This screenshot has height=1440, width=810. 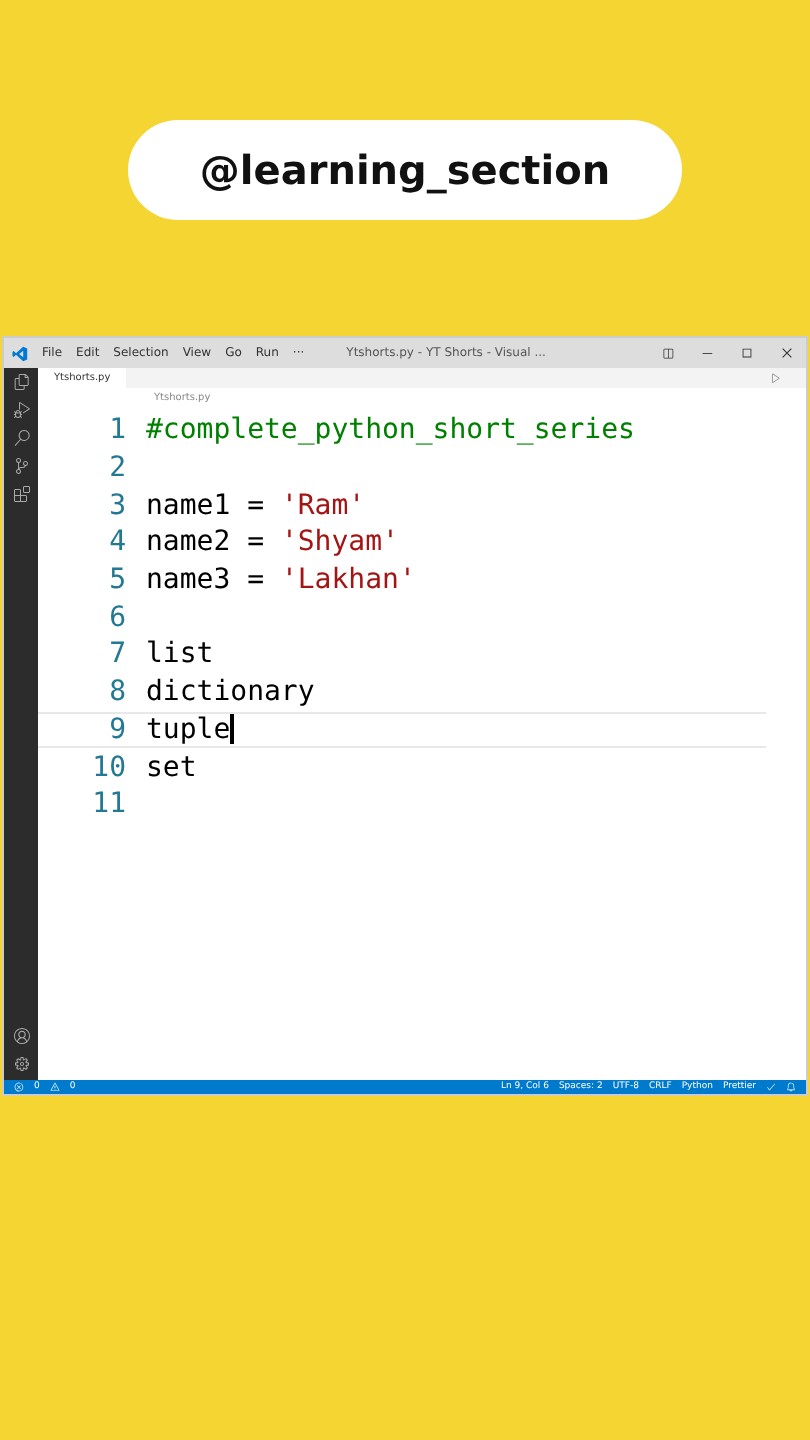 What do you see at coordinates (21, 466) in the screenshot?
I see `branch-icon` at bounding box center [21, 466].